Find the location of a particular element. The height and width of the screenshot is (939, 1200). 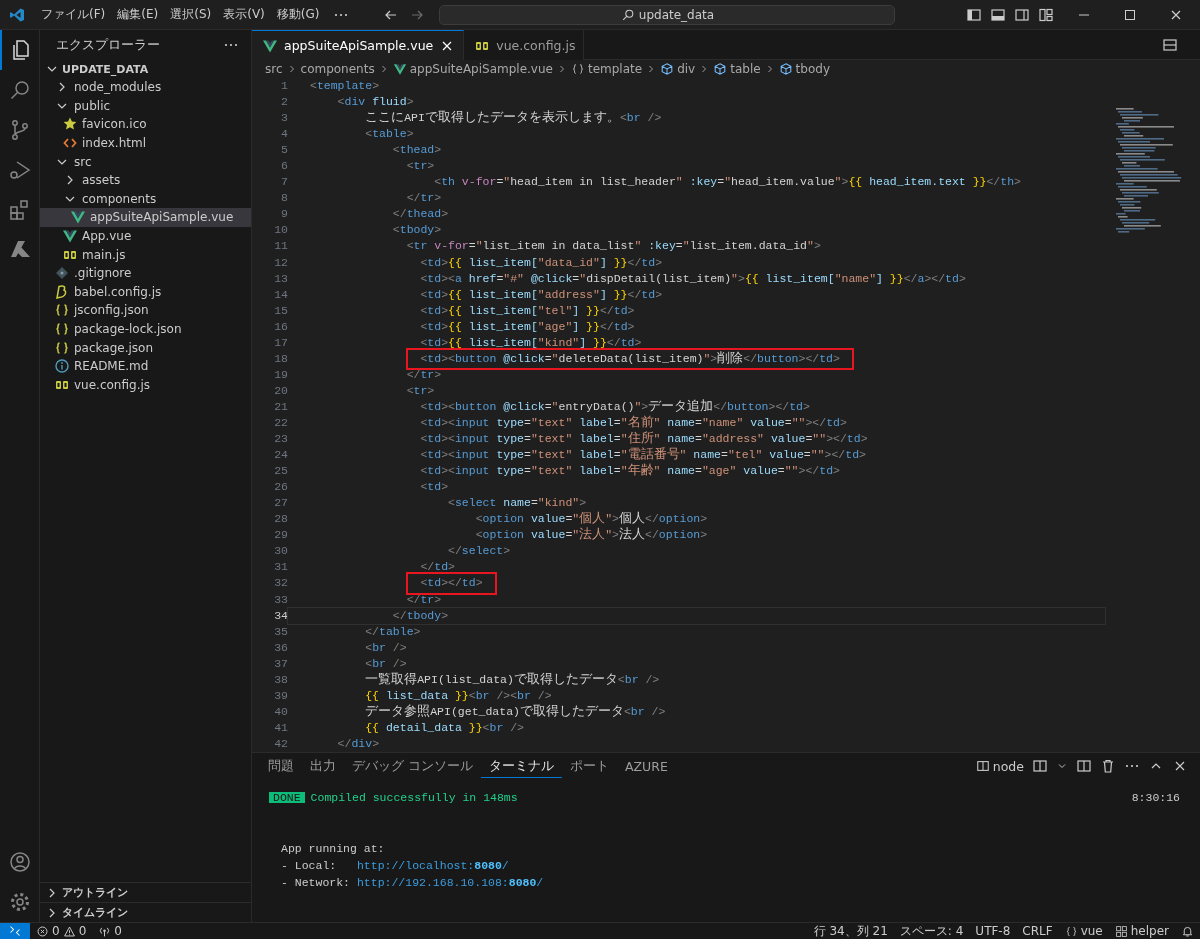

tree-item: index.html is located at coordinates (145, 143).